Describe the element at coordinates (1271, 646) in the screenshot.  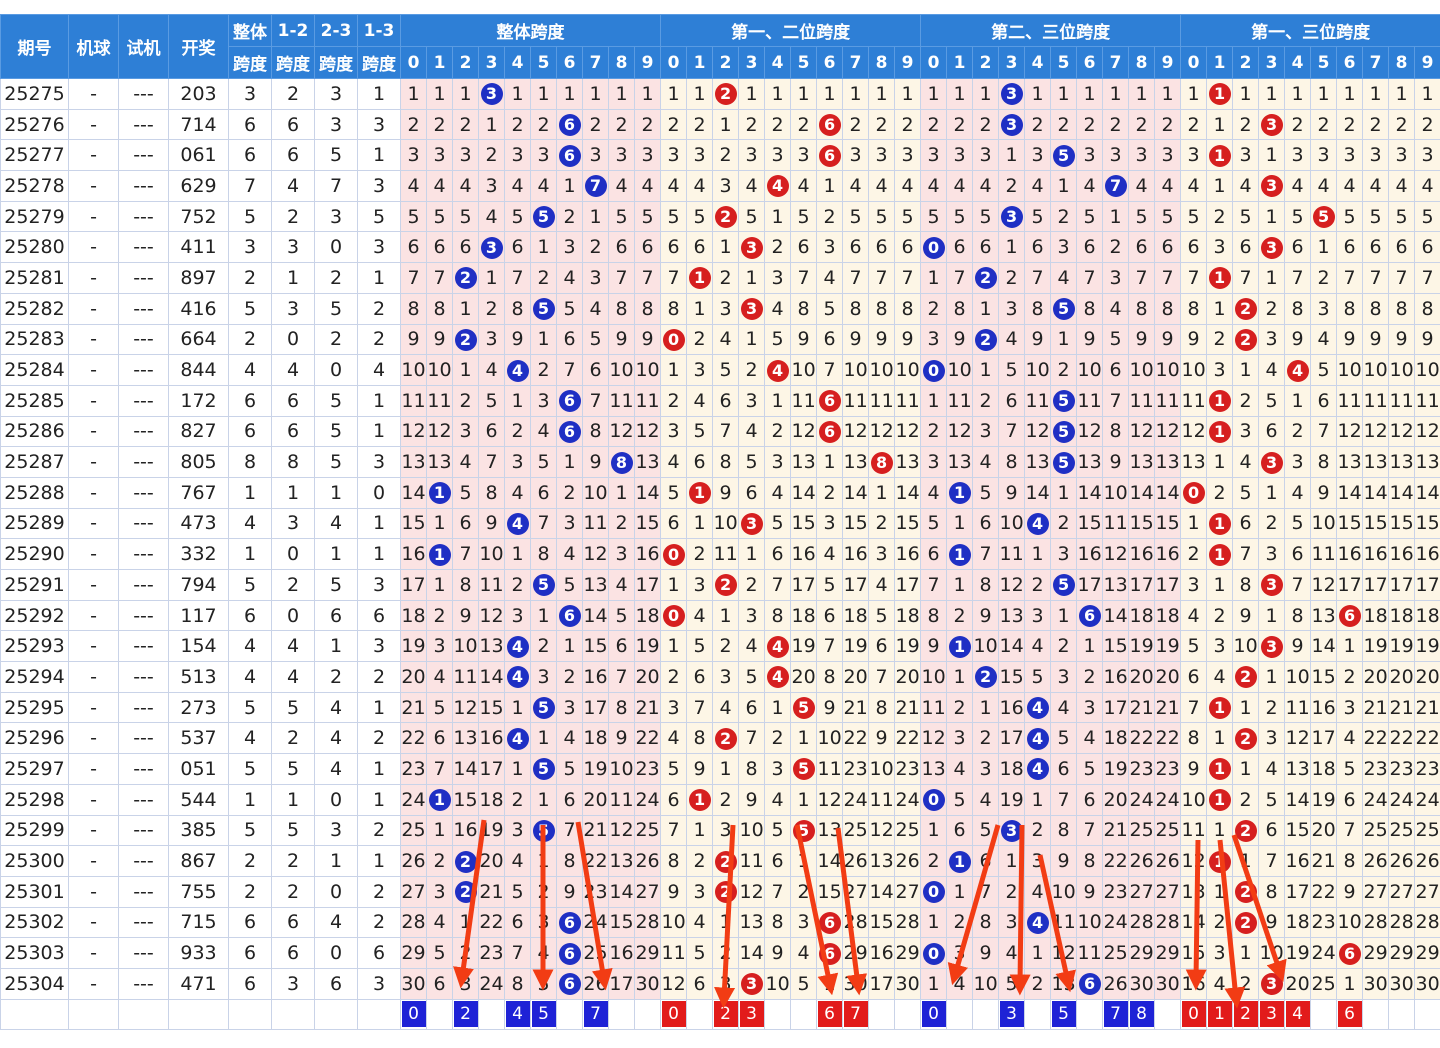
I see `hit-ball-g3: 3` at that location.